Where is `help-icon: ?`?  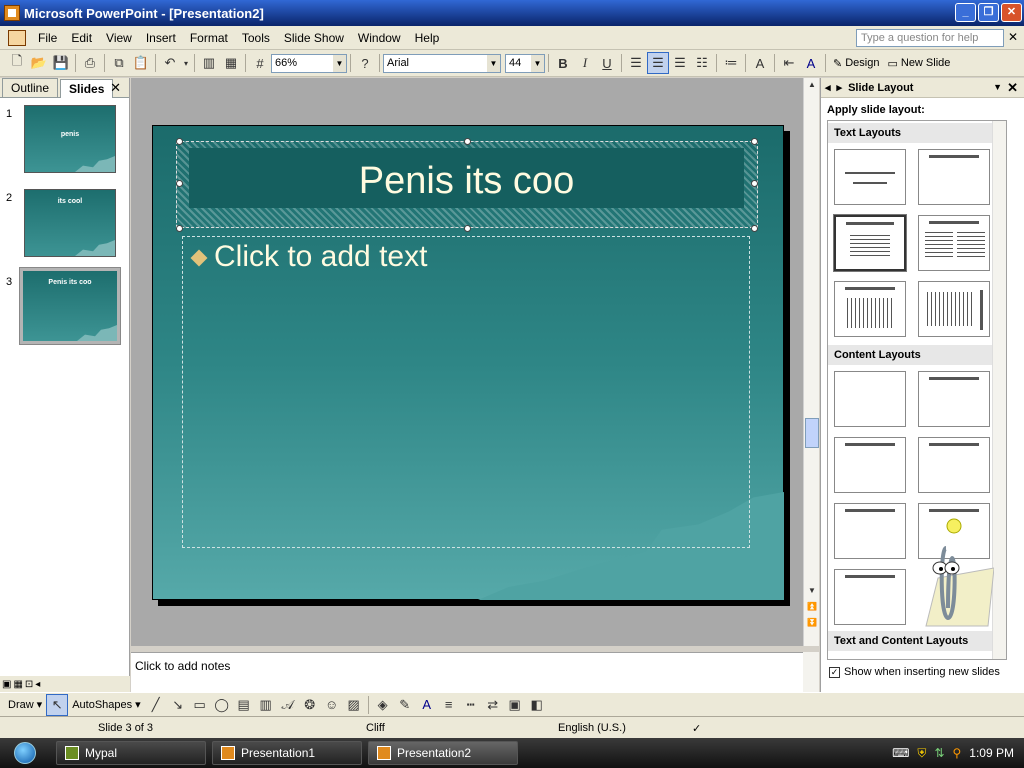 help-icon: ? is located at coordinates (365, 63).